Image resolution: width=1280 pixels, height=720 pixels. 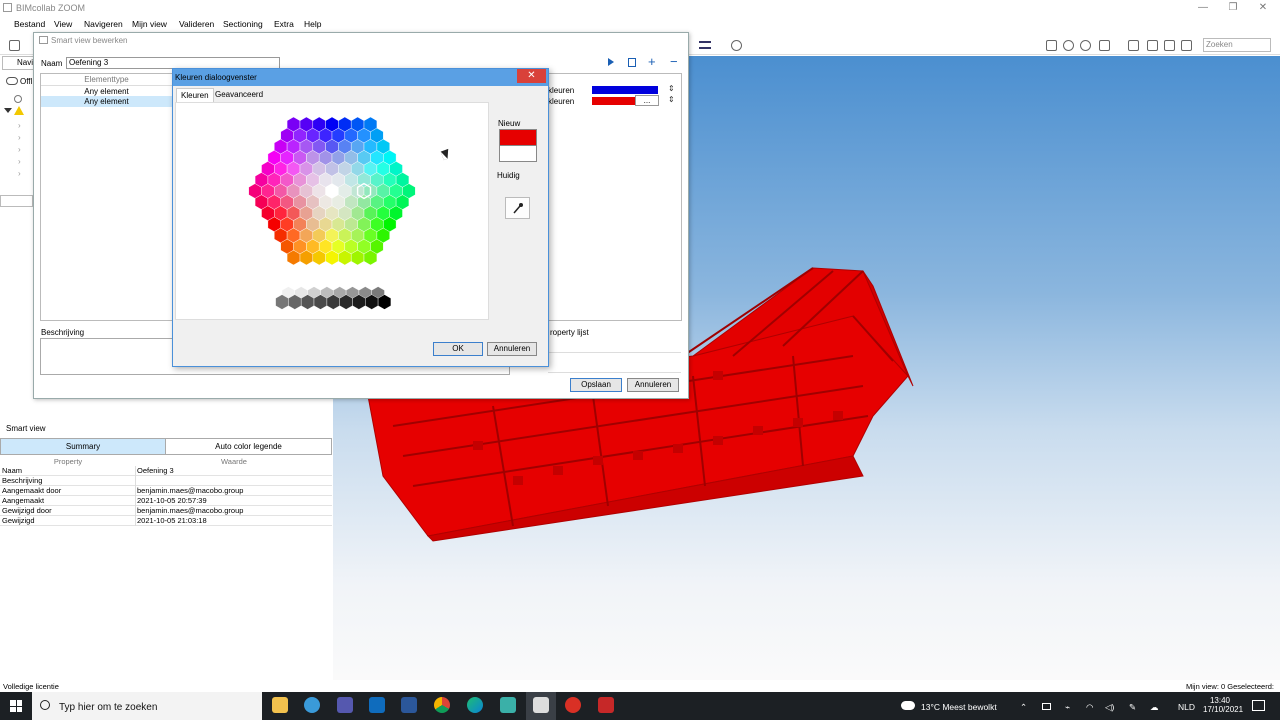 I want to click on rules-grid, so click(x=106, y=197).